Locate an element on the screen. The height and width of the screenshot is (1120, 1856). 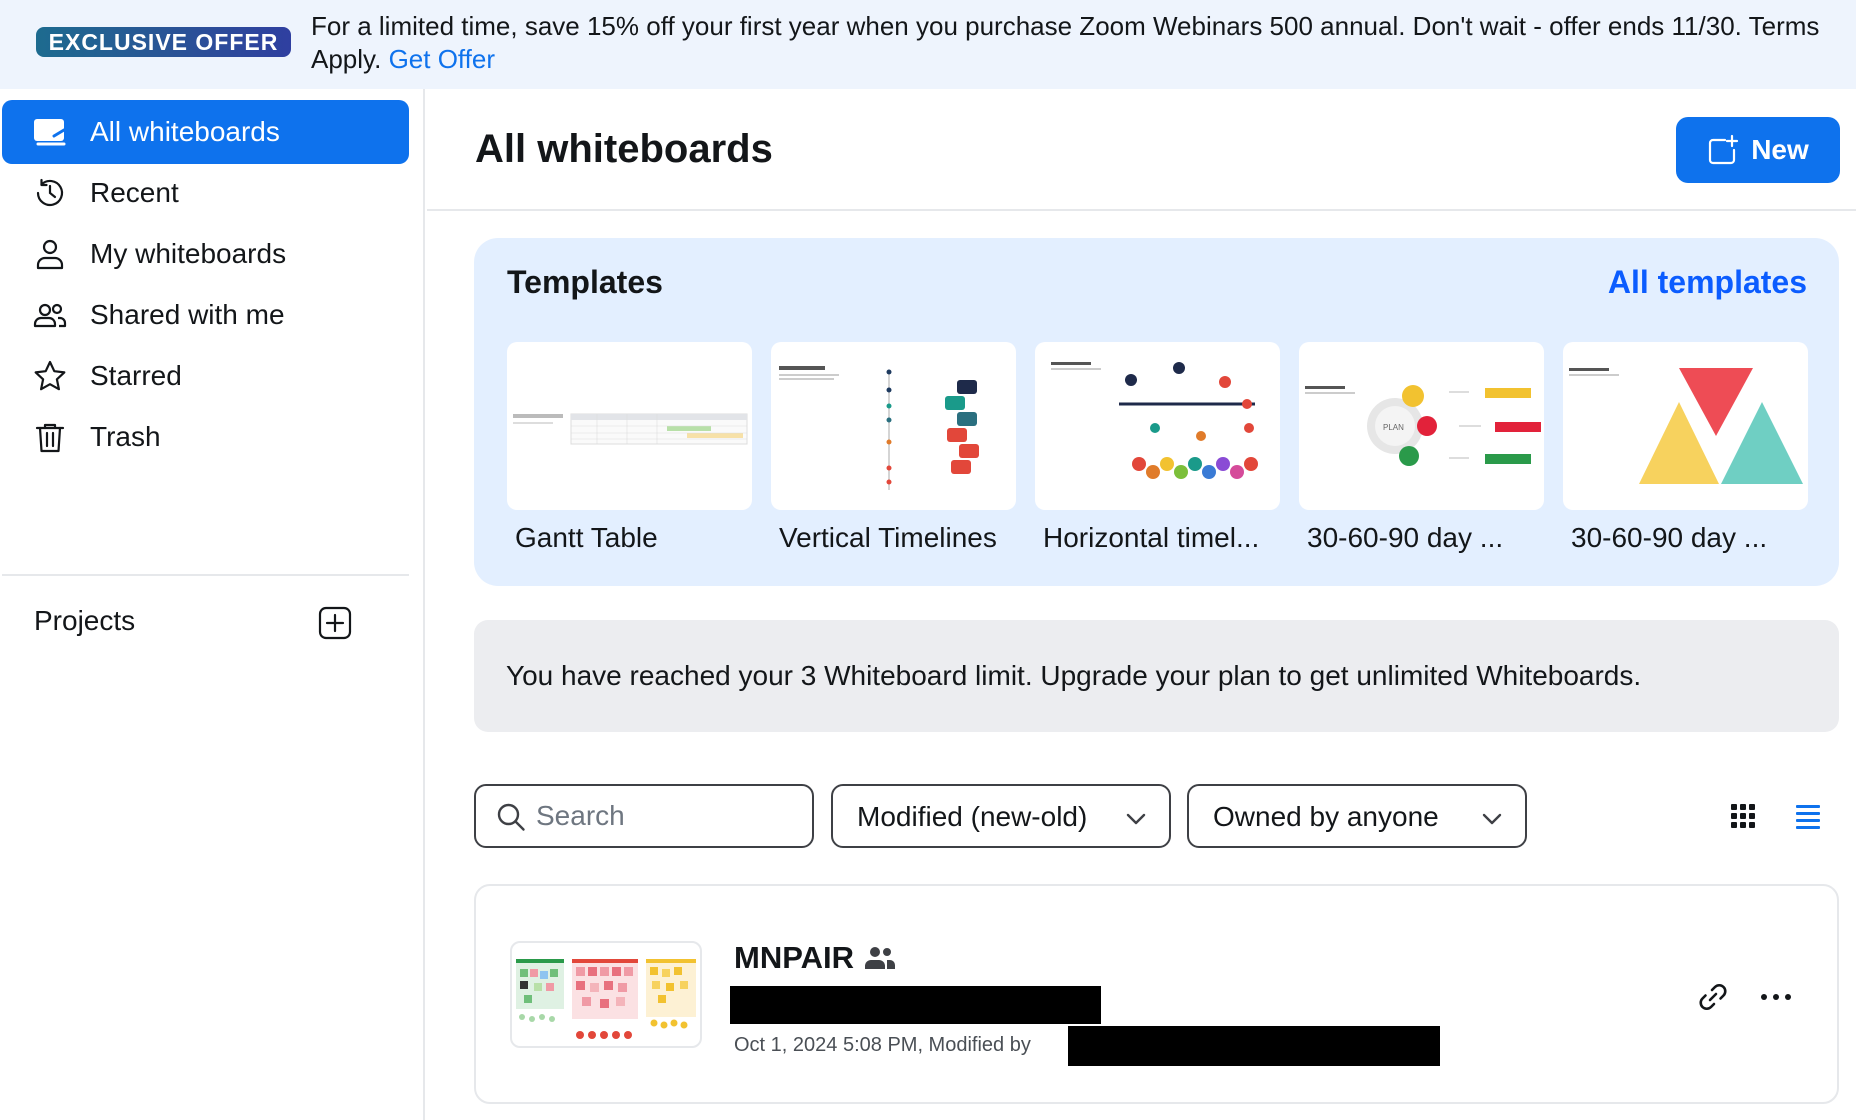
sidebar-item-label: Shared with me is located at coordinates (187, 314).